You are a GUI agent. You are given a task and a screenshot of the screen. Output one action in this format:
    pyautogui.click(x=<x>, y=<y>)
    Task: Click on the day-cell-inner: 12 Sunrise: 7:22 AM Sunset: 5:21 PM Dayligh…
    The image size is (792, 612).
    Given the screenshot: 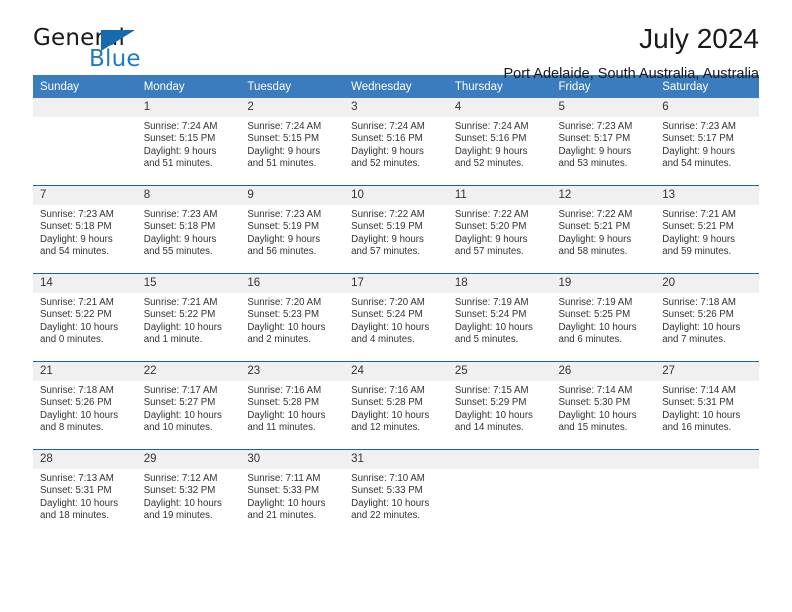 What is the action you would take?
    pyautogui.click(x=603, y=229)
    